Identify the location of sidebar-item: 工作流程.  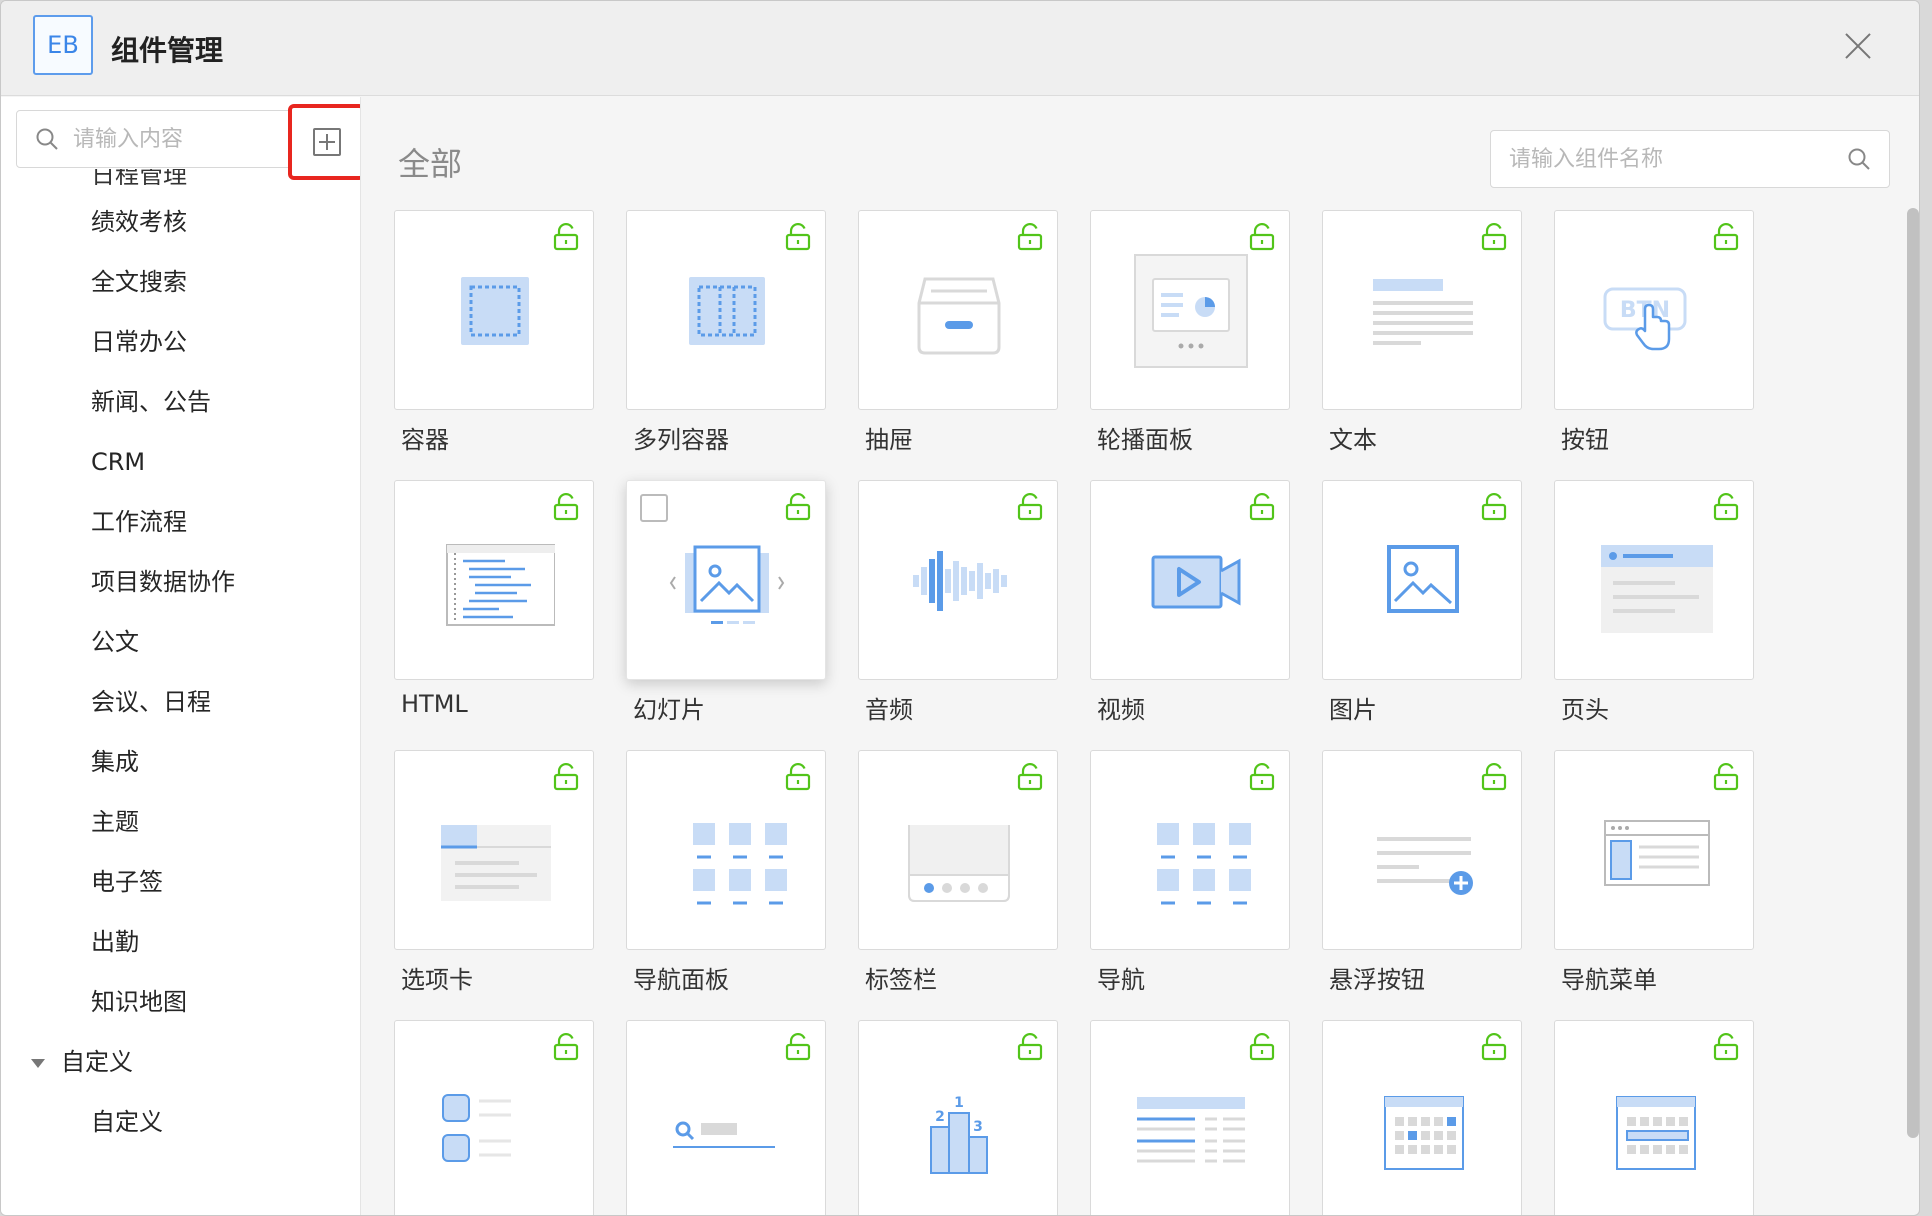
(180, 522).